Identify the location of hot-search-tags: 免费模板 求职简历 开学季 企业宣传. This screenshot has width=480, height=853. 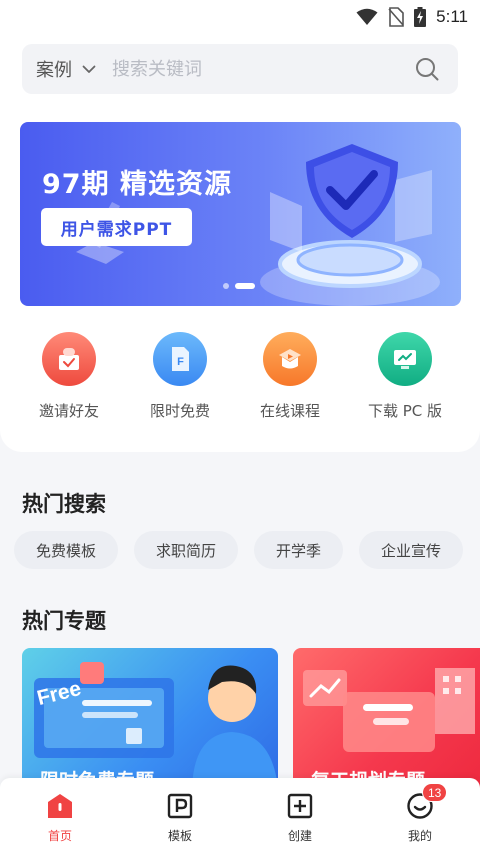
(239, 550).